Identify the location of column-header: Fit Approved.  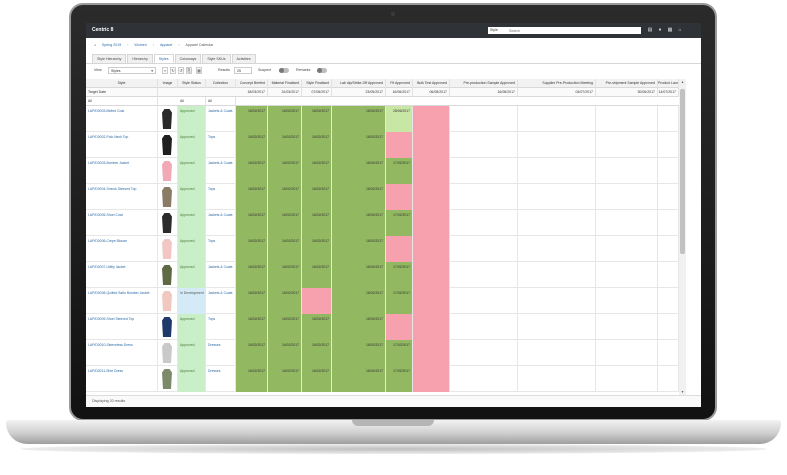
(399, 83).